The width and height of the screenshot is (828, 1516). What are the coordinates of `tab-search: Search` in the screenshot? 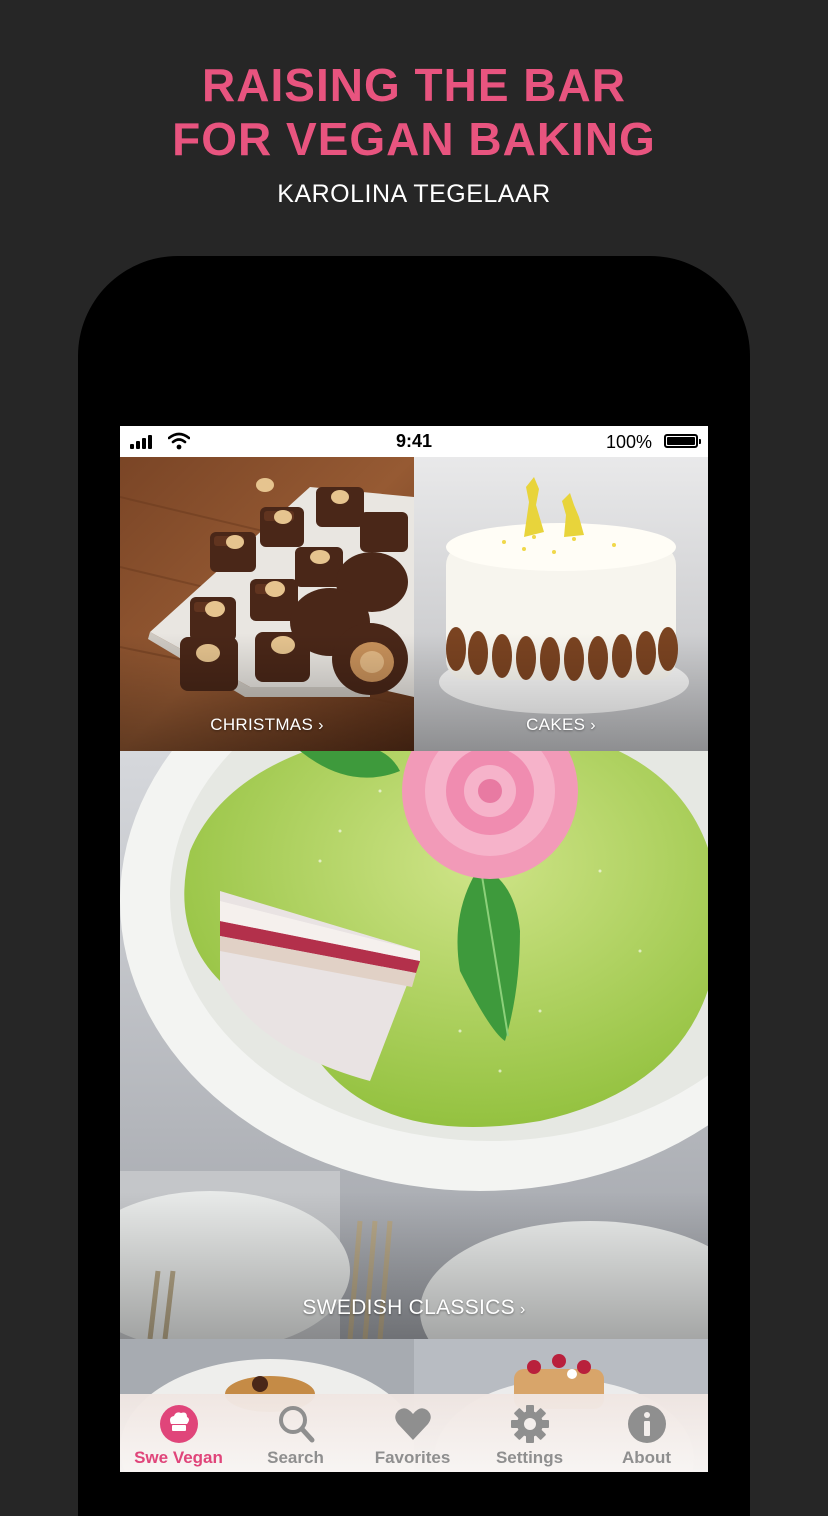 It's located at (295, 1436).